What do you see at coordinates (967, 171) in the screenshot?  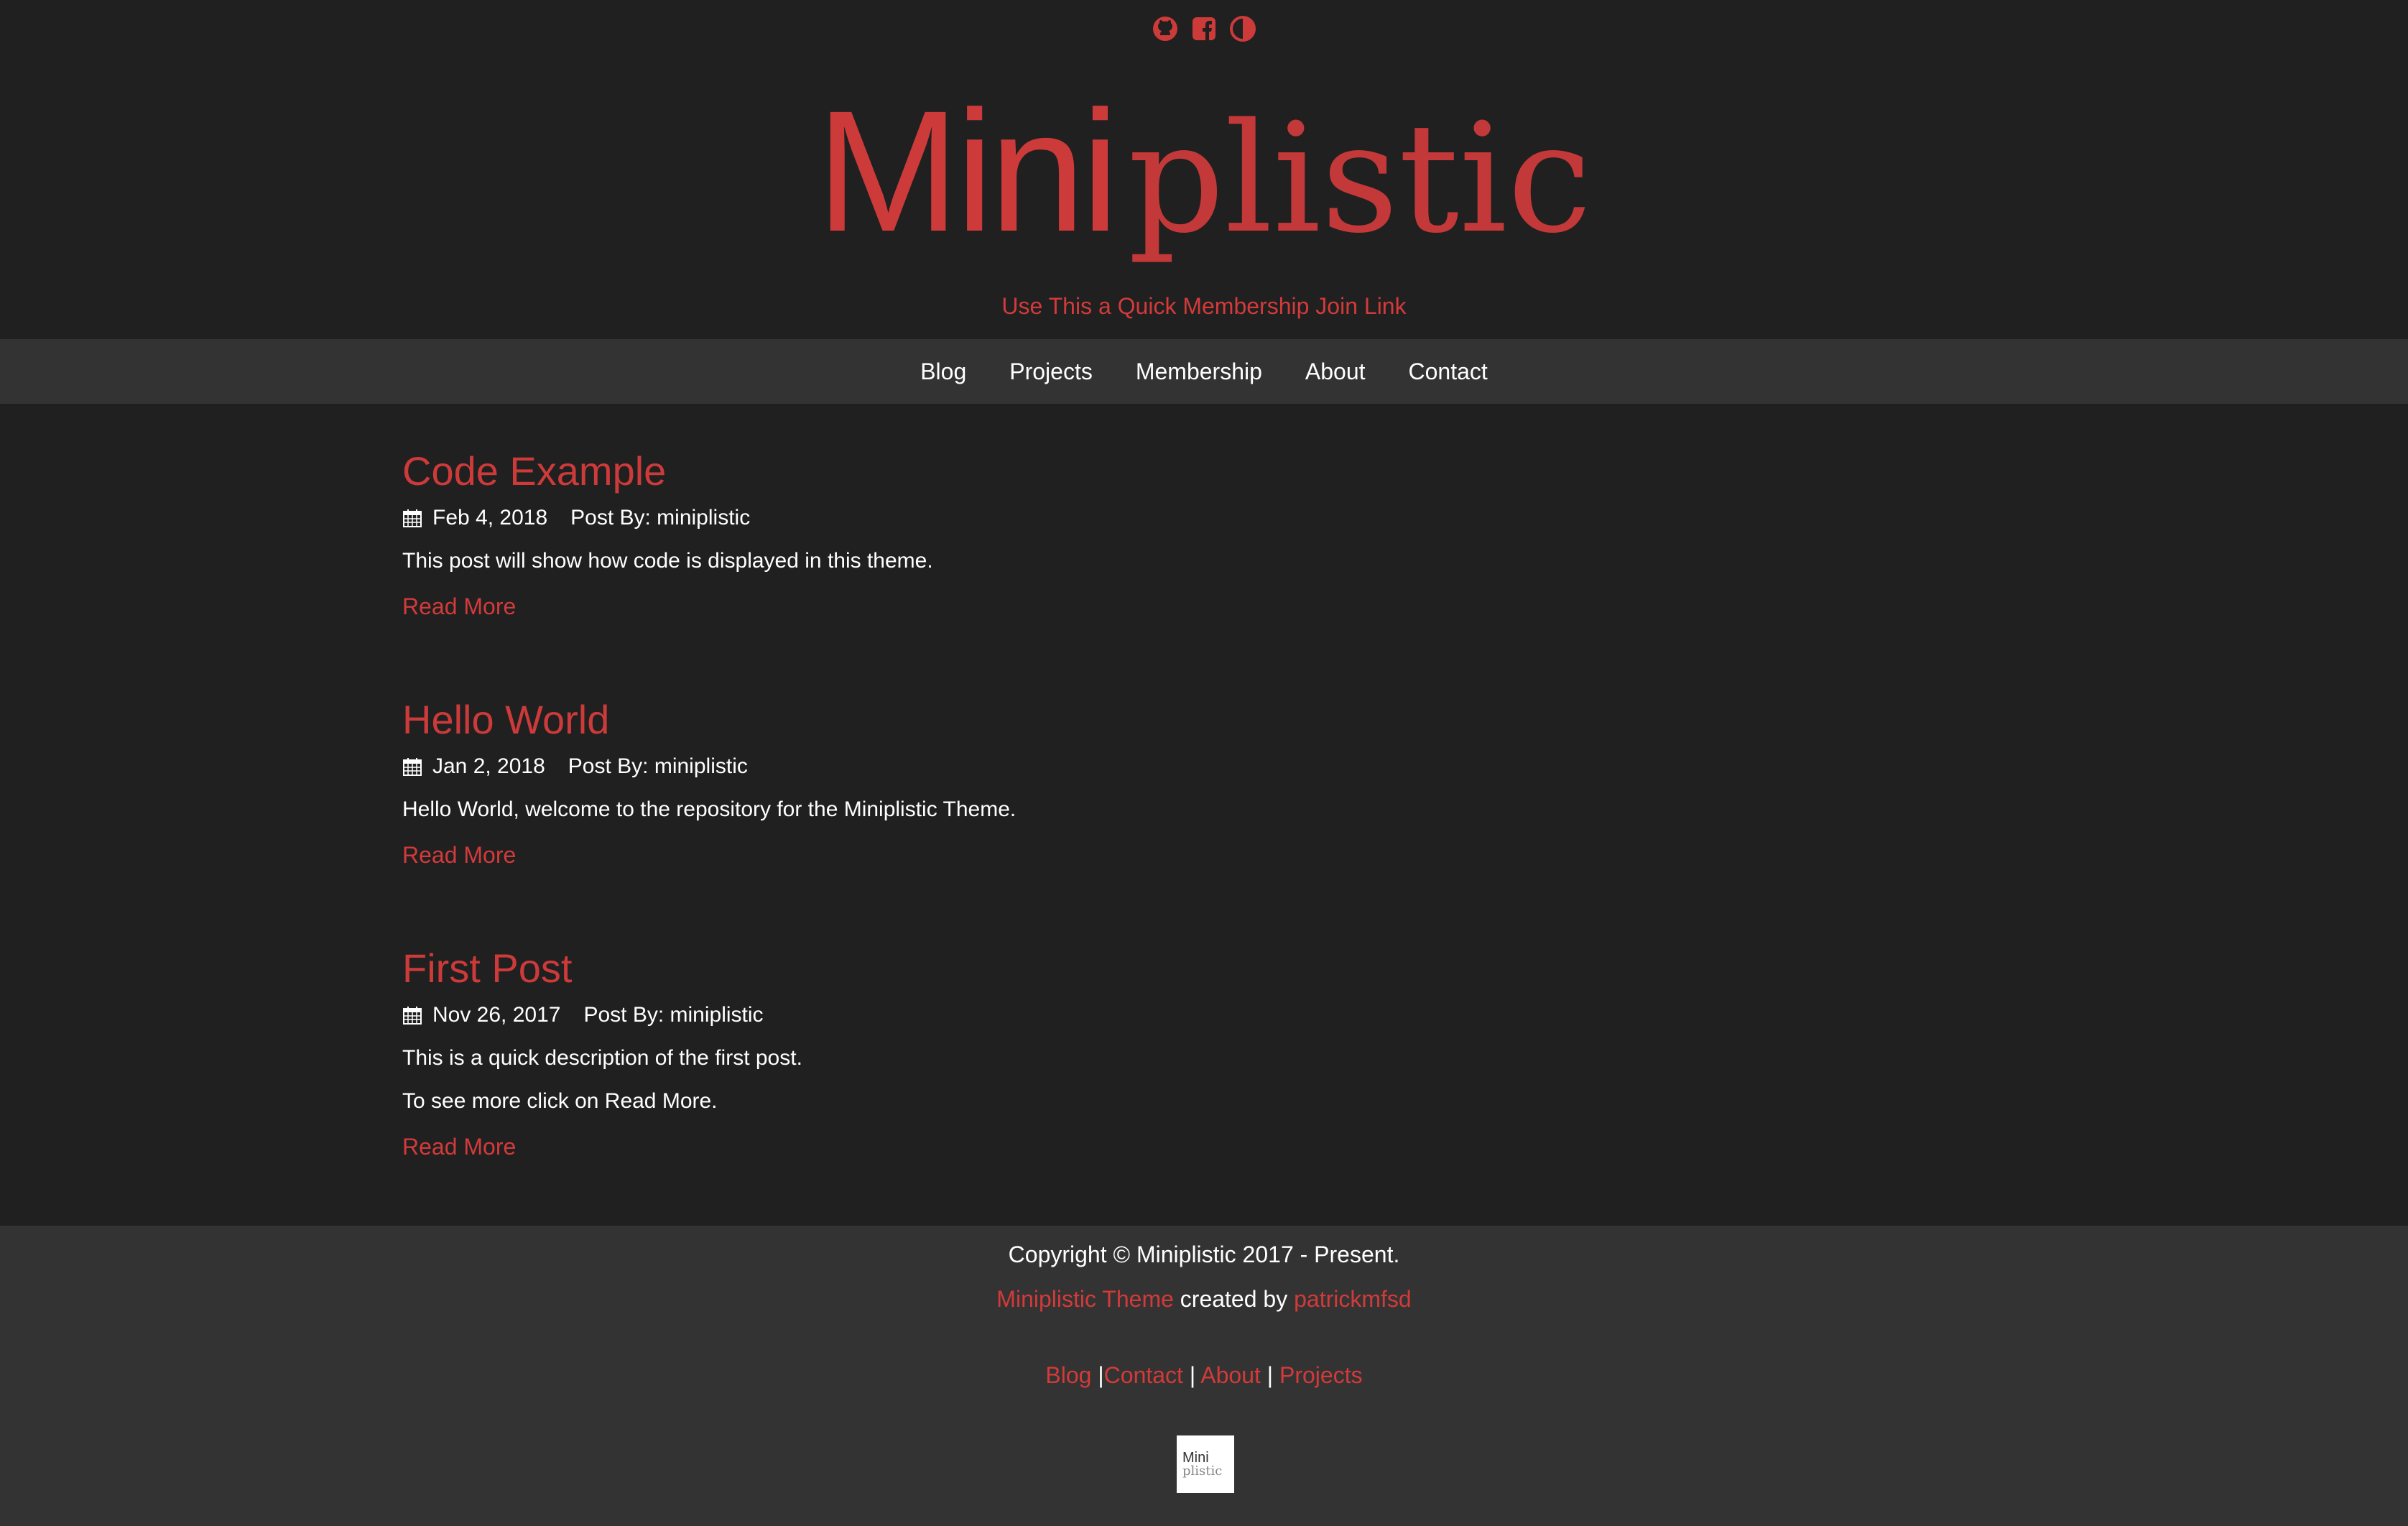 I see `logo-text-mini: Mini` at bounding box center [967, 171].